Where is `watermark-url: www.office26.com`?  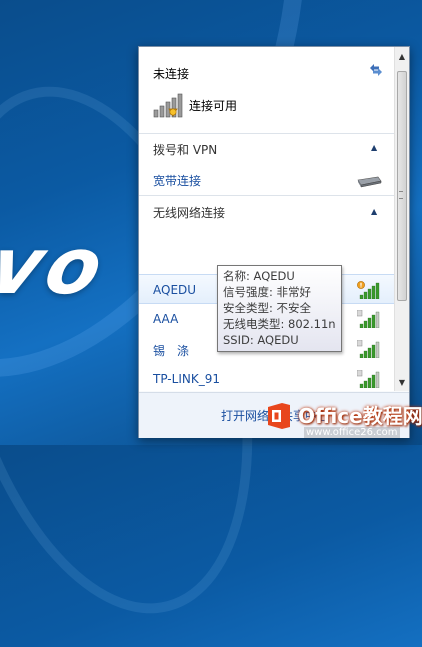 watermark-url: www.office26.com is located at coordinates (352, 432).